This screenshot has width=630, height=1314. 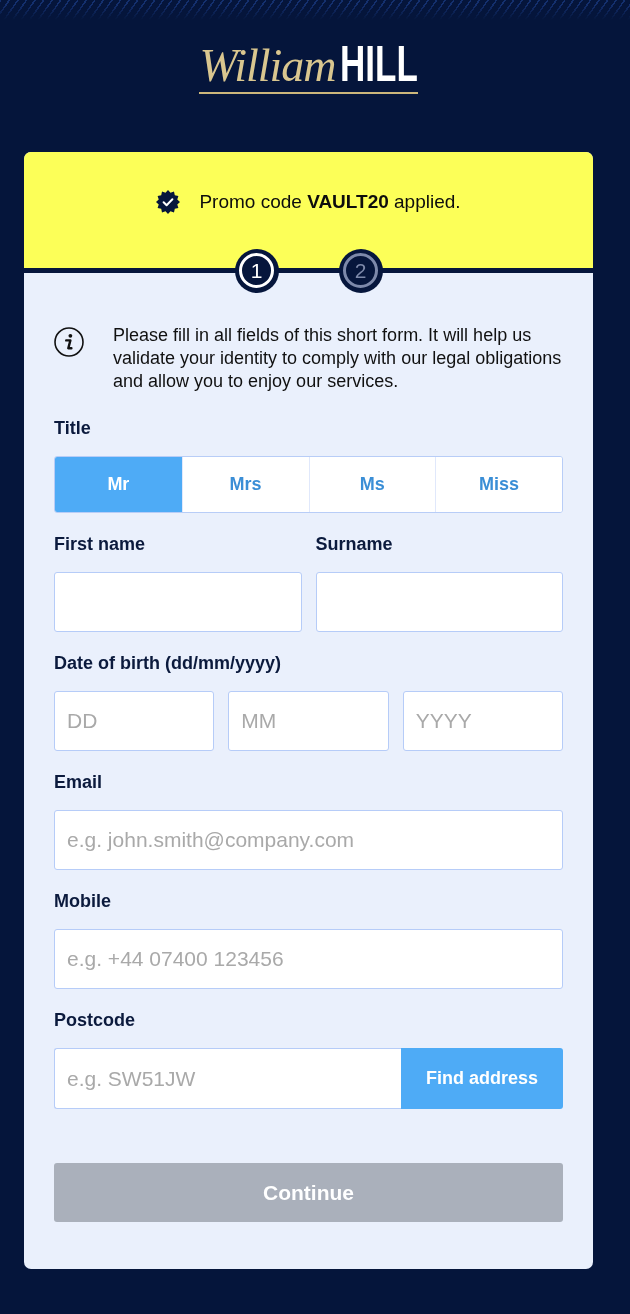 What do you see at coordinates (498, 484) in the screenshot?
I see `title-option: Miss` at bounding box center [498, 484].